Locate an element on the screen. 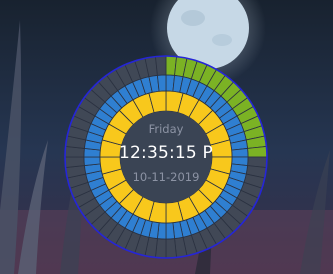 This screenshot has height=274, width=333. time-label: 12:35:15 P is located at coordinates (166, 153).